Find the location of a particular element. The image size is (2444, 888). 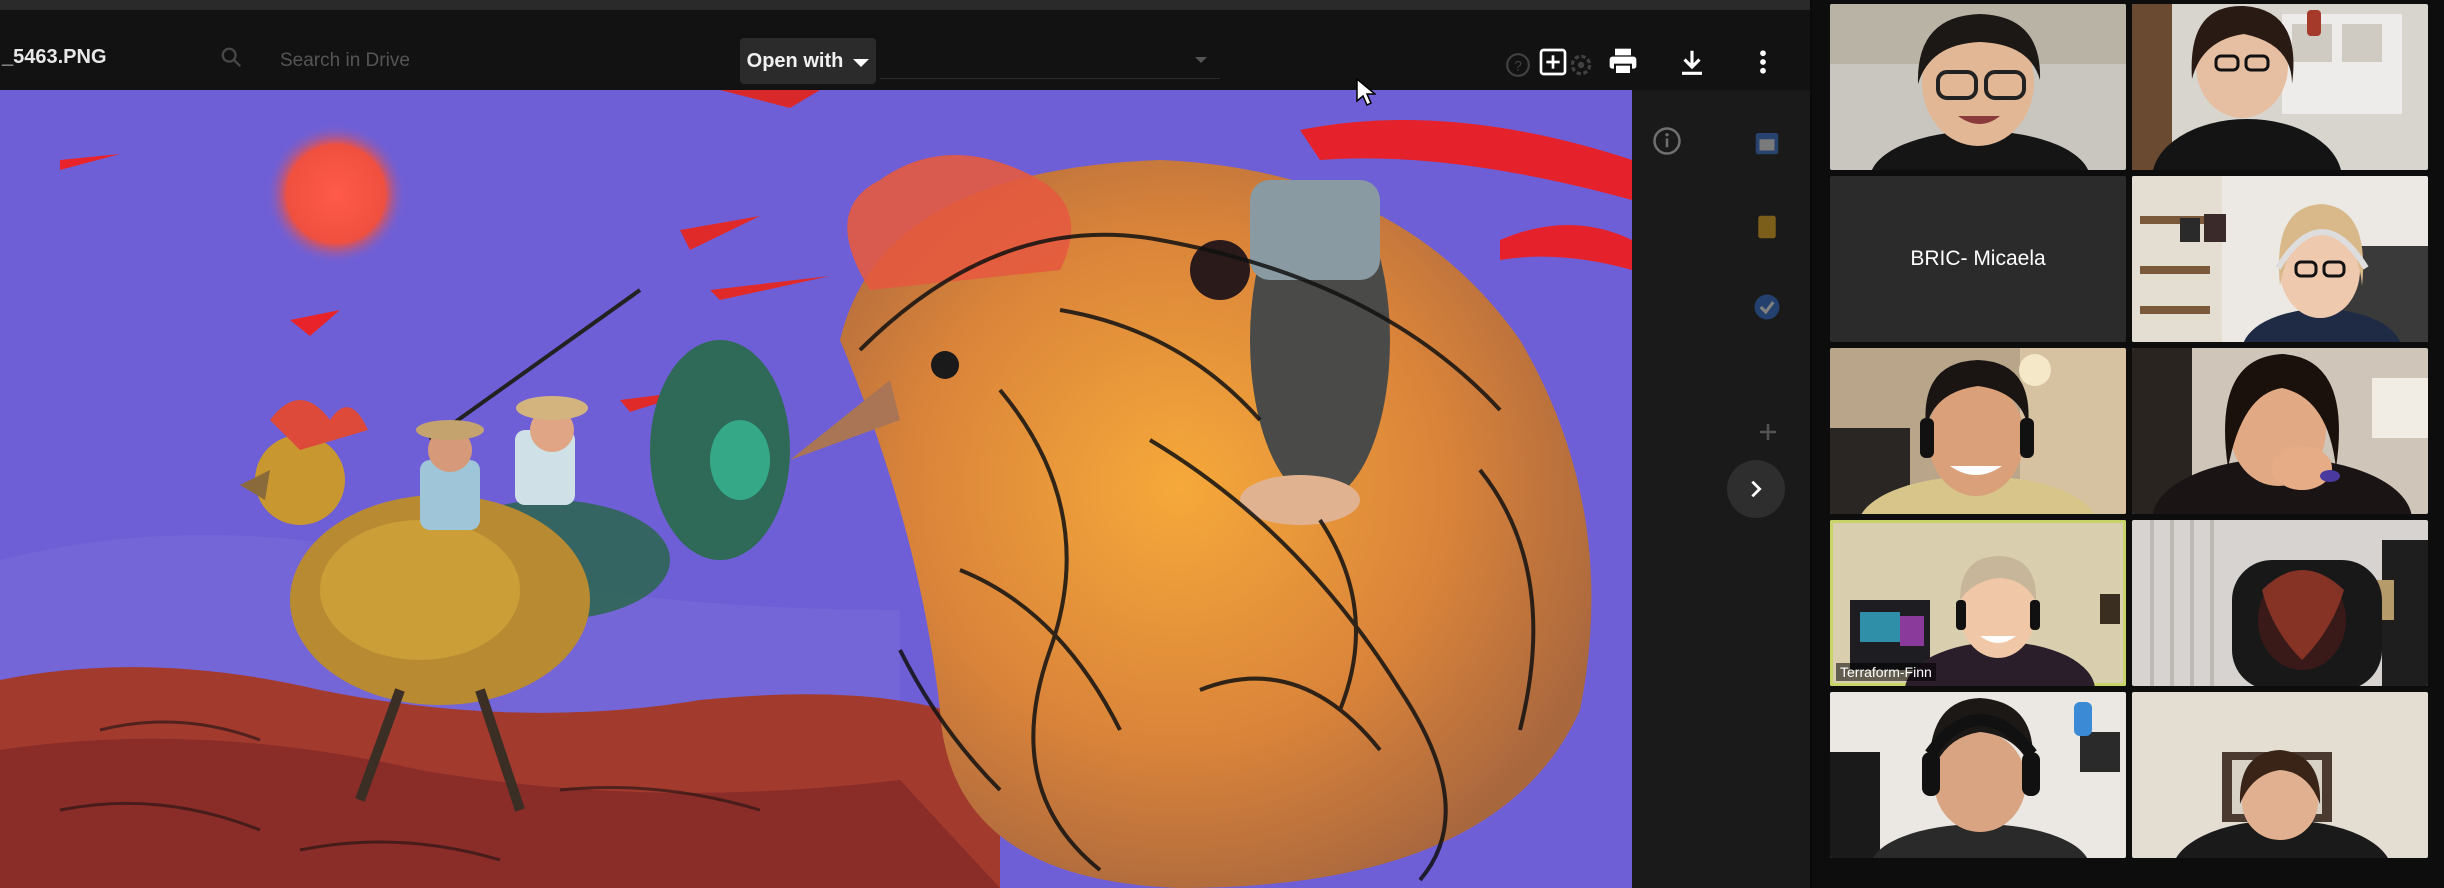

keep-icon is located at coordinates (1767, 227).